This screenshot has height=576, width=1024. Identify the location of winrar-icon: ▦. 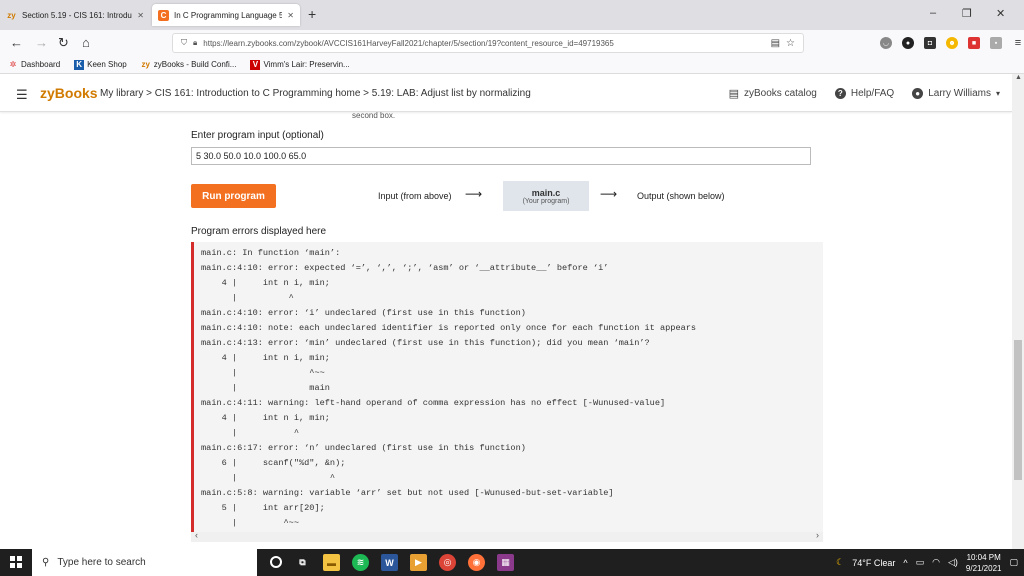
(505, 562).